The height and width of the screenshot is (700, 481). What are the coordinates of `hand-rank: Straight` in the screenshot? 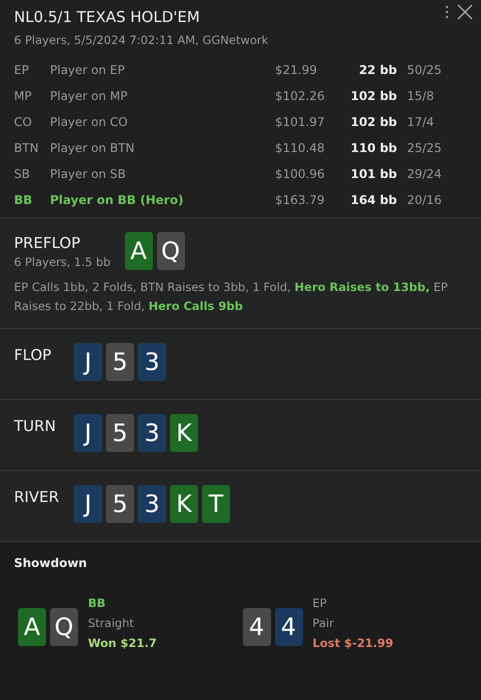 It's located at (111, 623).